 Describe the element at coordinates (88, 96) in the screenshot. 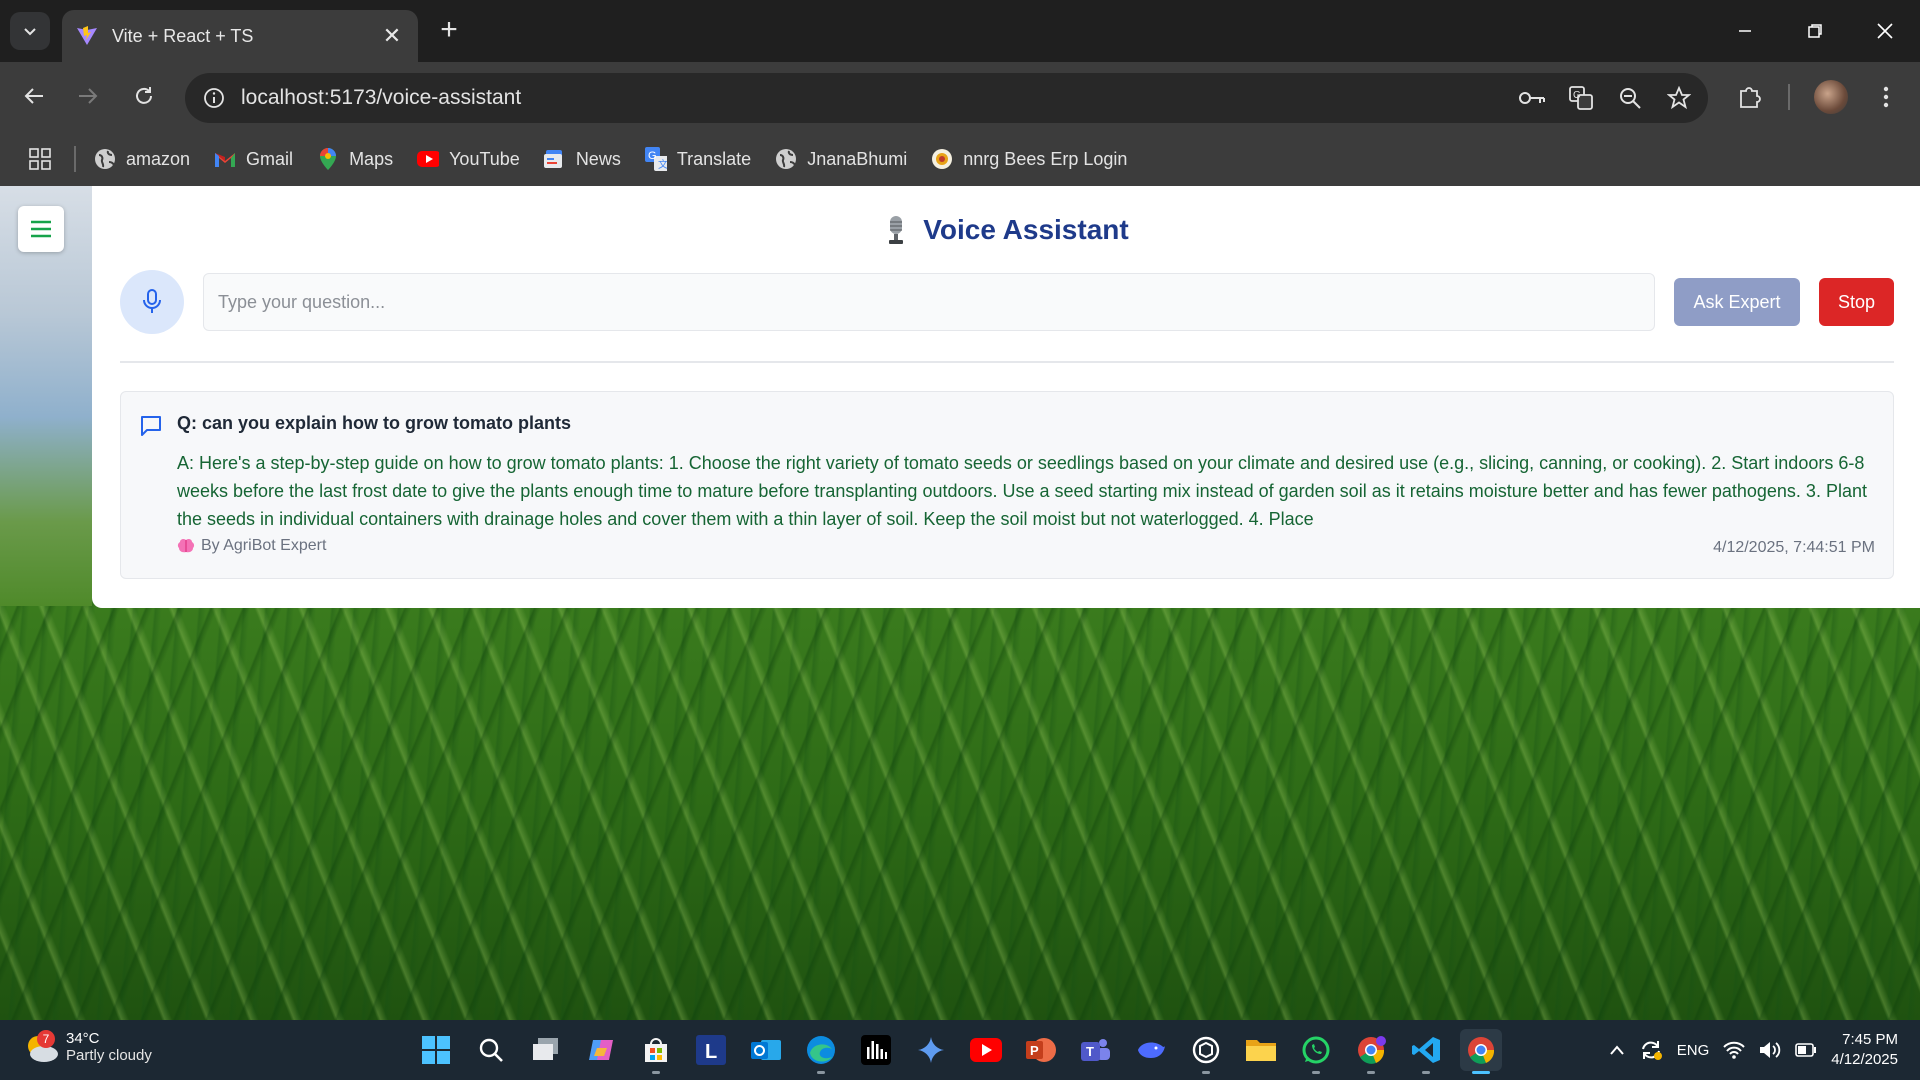

I see `forward-button` at that location.